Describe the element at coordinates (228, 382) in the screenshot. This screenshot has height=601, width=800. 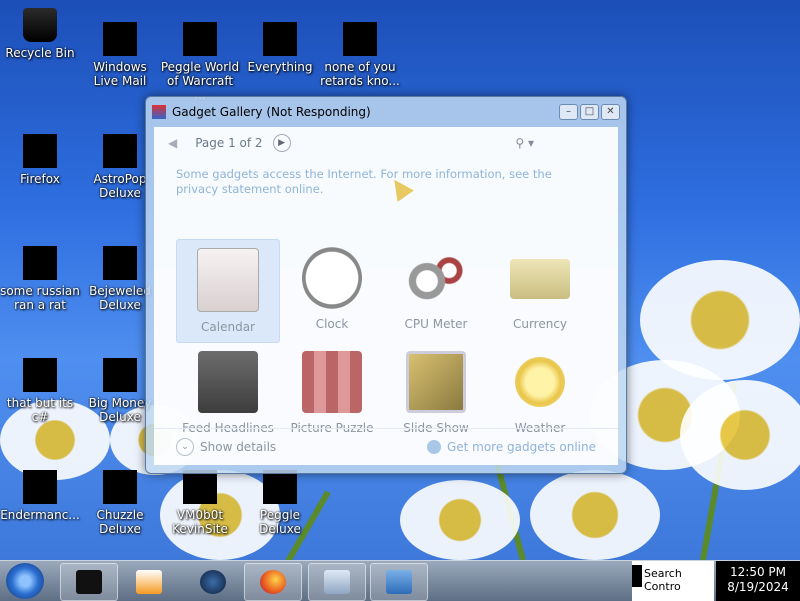
I see `feed-headlines-icon` at that location.